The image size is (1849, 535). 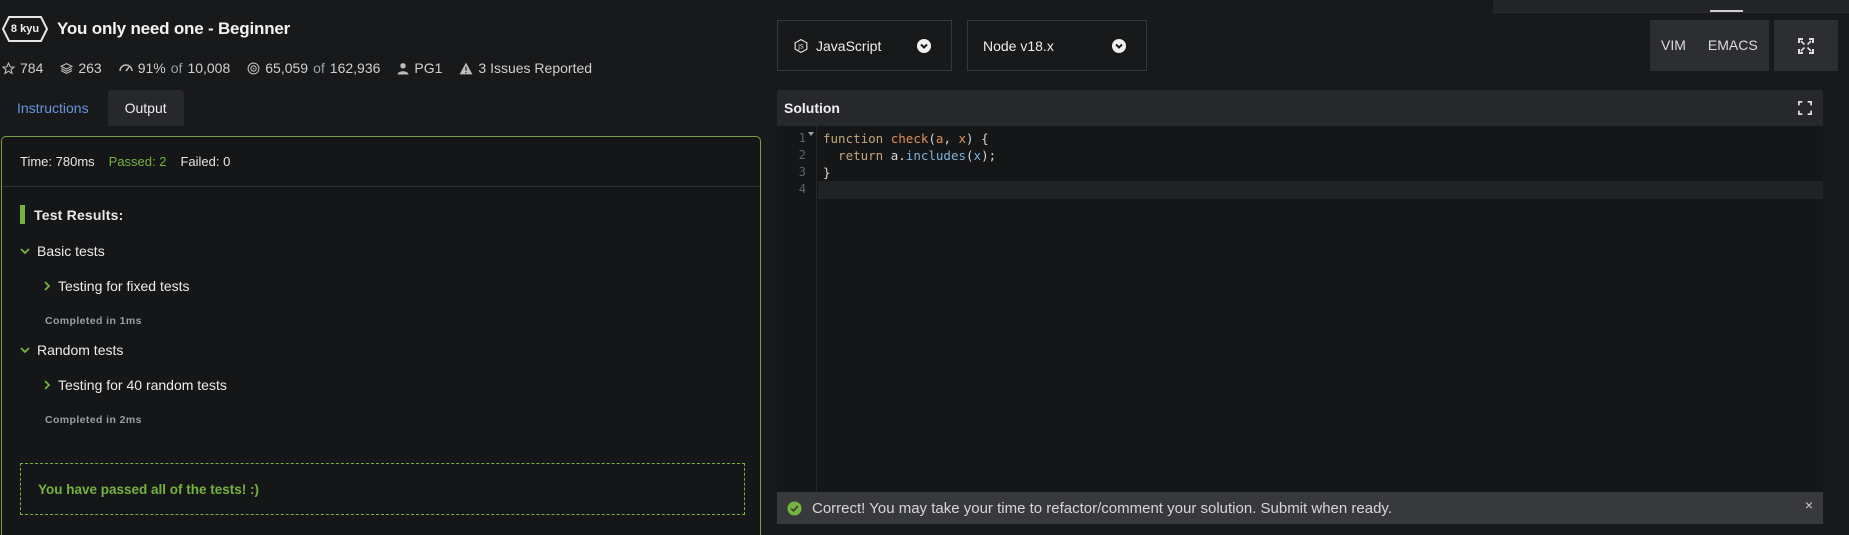 What do you see at coordinates (909, 138) in the screenshot?
I see `function-name: check` at bounding box center [909, 138].